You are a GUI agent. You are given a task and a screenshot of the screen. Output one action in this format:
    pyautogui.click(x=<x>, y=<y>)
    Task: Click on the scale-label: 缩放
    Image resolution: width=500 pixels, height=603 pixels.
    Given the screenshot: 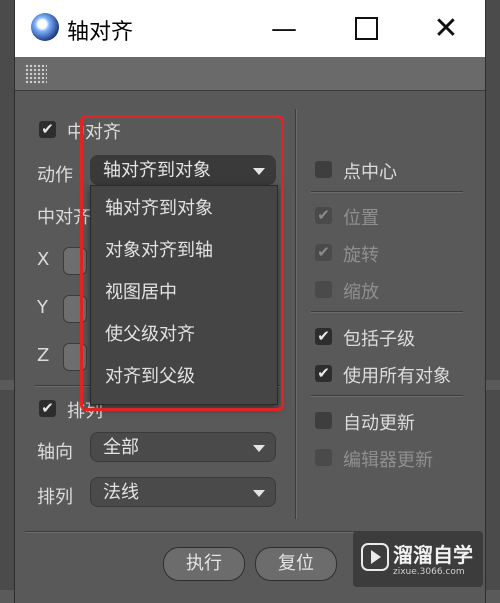 What is the action you would take?
    pyautogui.click(x=361, y=292)
    